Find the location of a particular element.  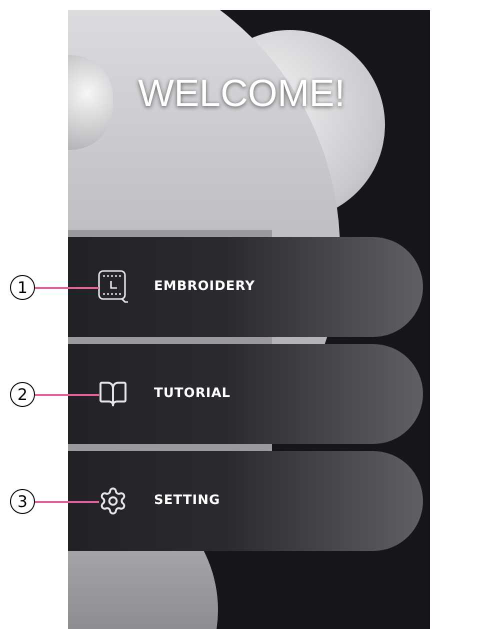

callout-number: 2 is located at coordinates (22, 394).